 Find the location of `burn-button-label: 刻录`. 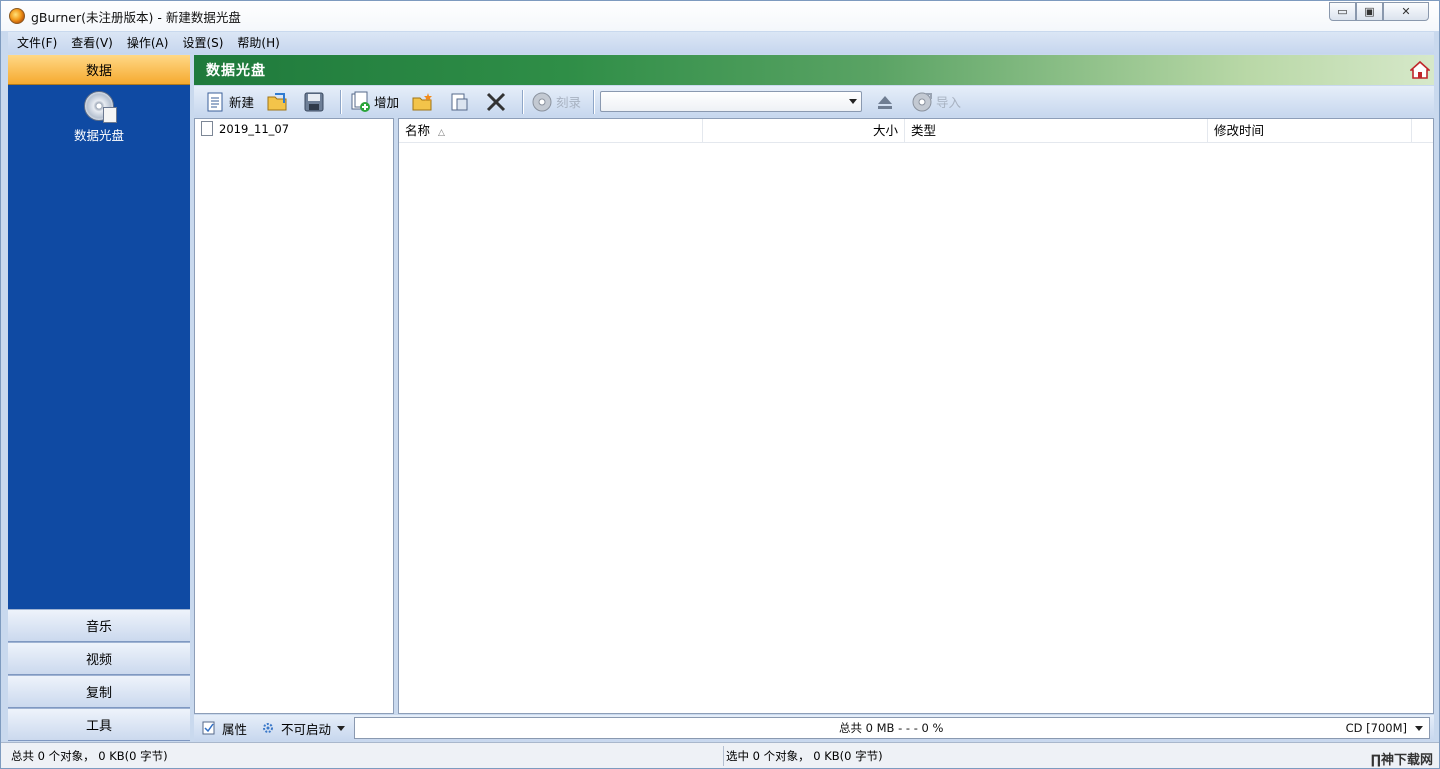

burn-button-label: 刻录 is located at coordinates (569, 102).